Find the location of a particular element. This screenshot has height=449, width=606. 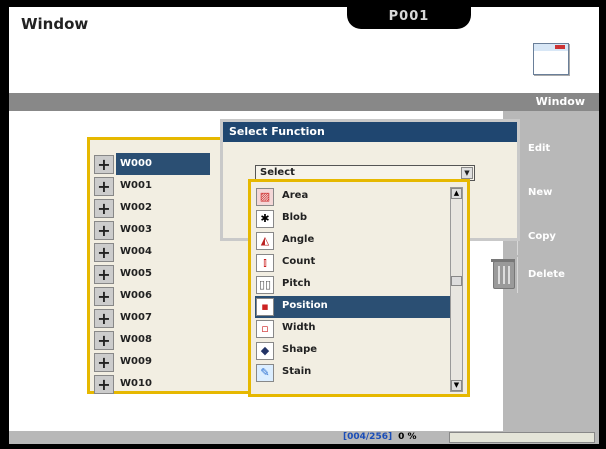

window-counter: [004/256] 0 % is located at coordinates (380, 437).